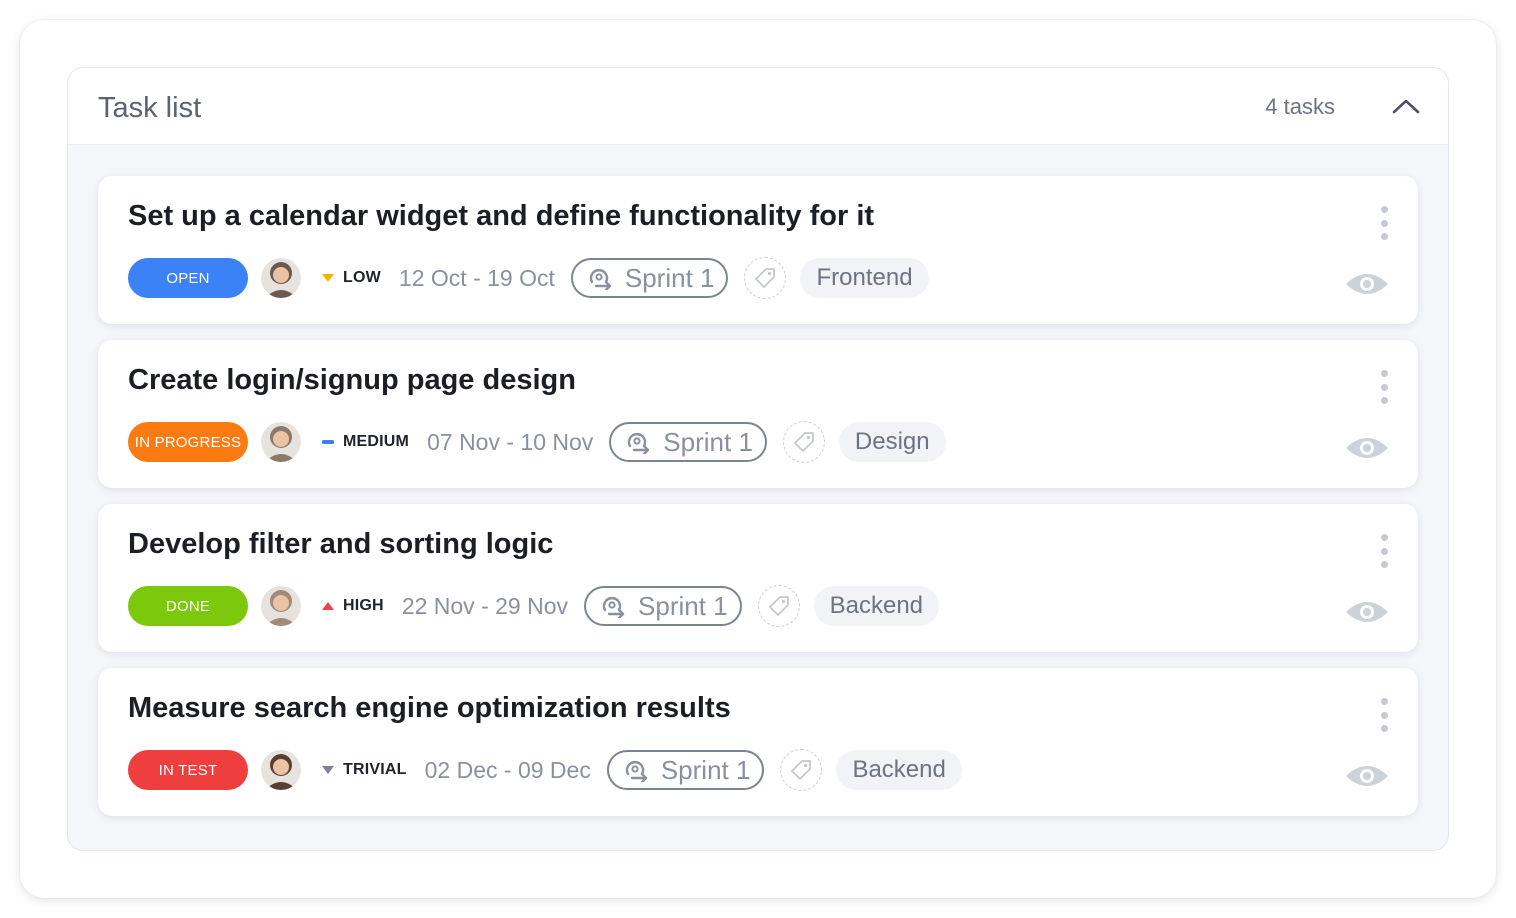  What do you see at coordinates (328, 606) in the screenshot?
I see `caret-up-icon` at bounding box center [328, 606].